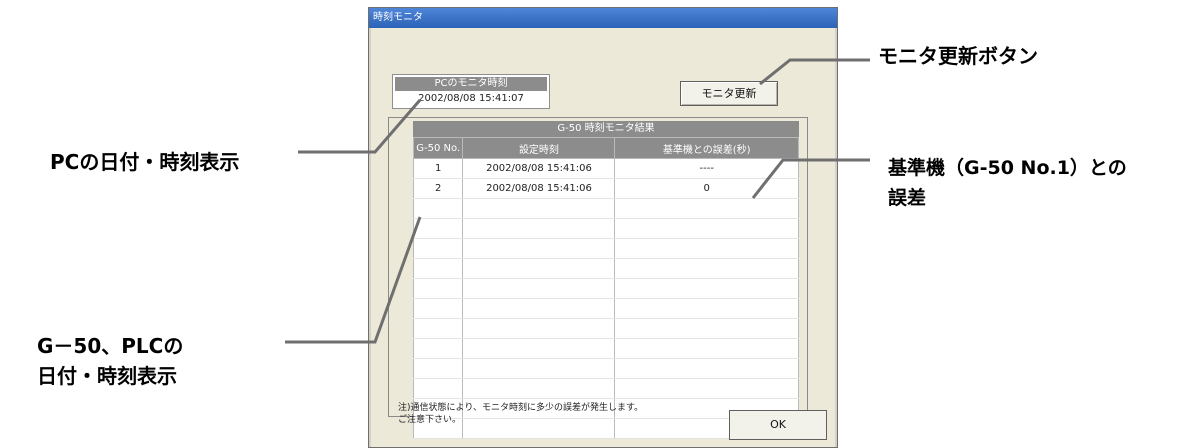 Image resolution: width=1182 pixels, height=448 pixels. I want to click on callout-label-update-button: モニタ更新ボタン, so click(958, 56).